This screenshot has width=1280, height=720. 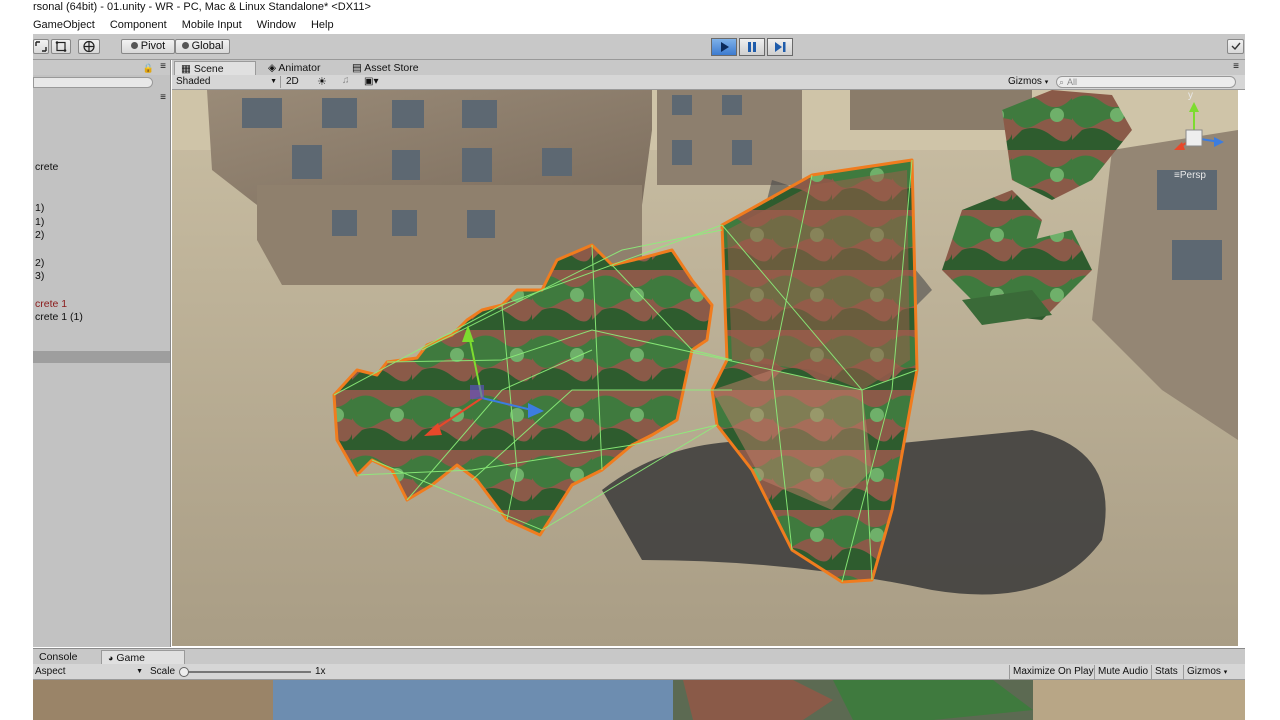 What do you see at coordinates (294, 68) in the screenshot?
I see `tab-animator: ◈ Animator` at bounding box center [294, 68].